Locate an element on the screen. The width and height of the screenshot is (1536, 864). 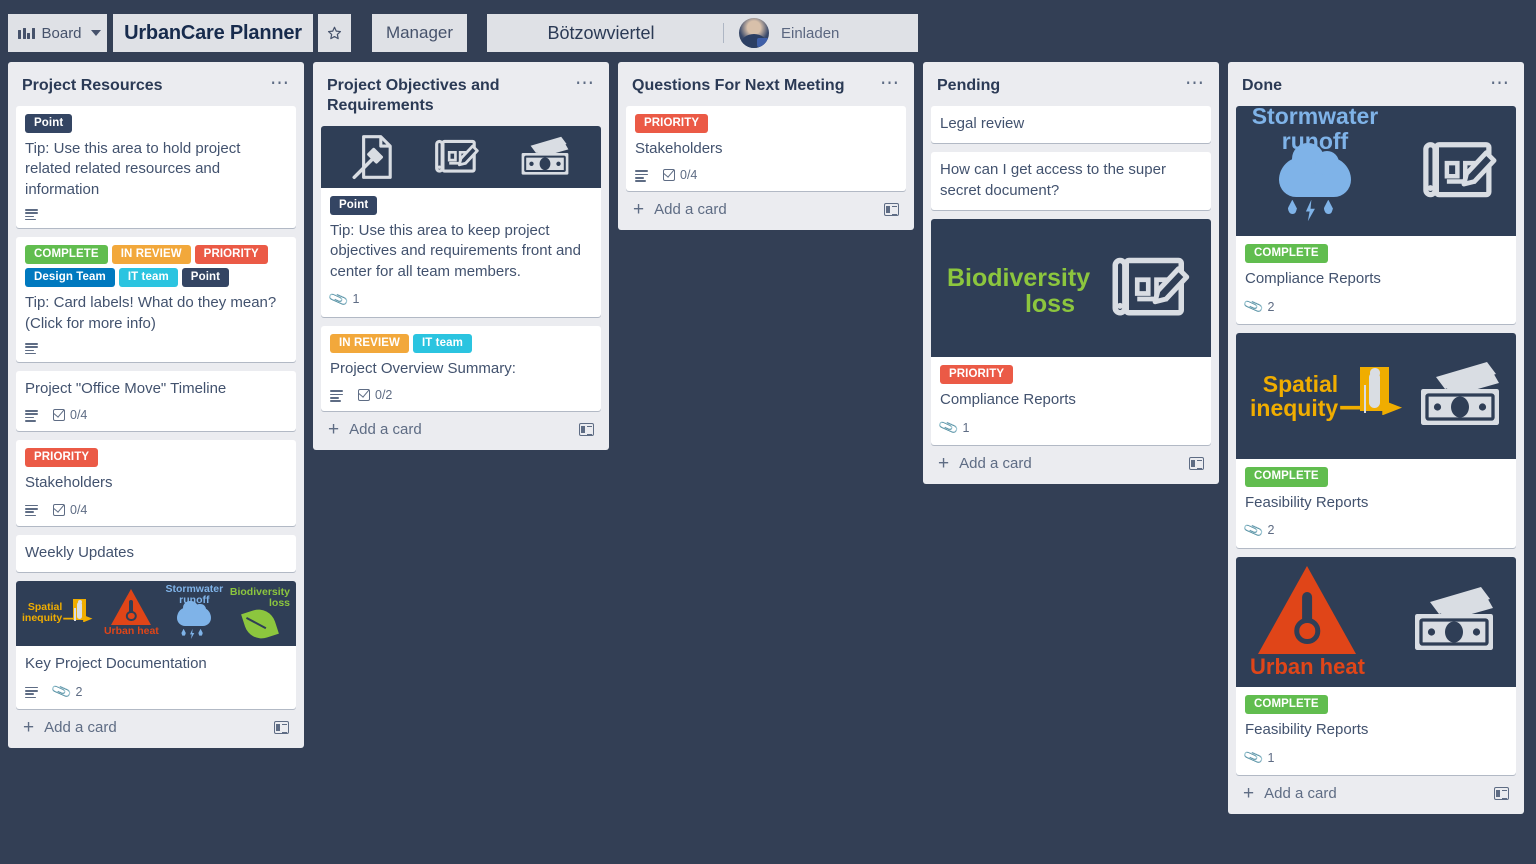
card-attachment-badge: 📎 1 is located at coordinates (343, 299).